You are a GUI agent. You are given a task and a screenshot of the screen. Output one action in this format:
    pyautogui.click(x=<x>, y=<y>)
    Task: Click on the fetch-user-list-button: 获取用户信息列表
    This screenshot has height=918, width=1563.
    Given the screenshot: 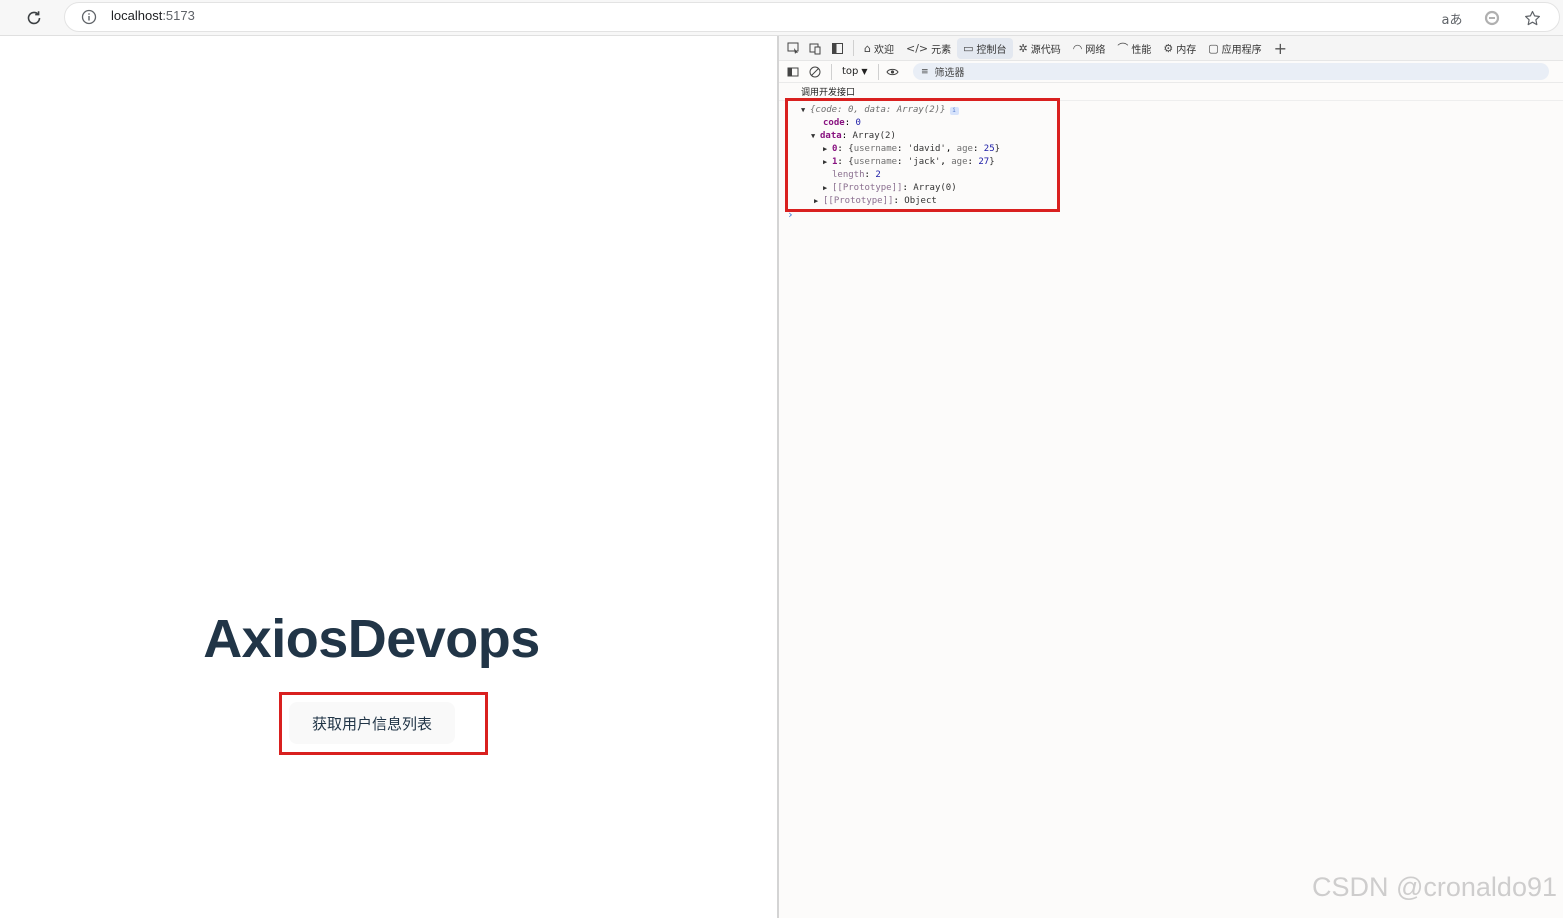 What is the action you would take?
    pyautogui.click(x=372, y=723)
    